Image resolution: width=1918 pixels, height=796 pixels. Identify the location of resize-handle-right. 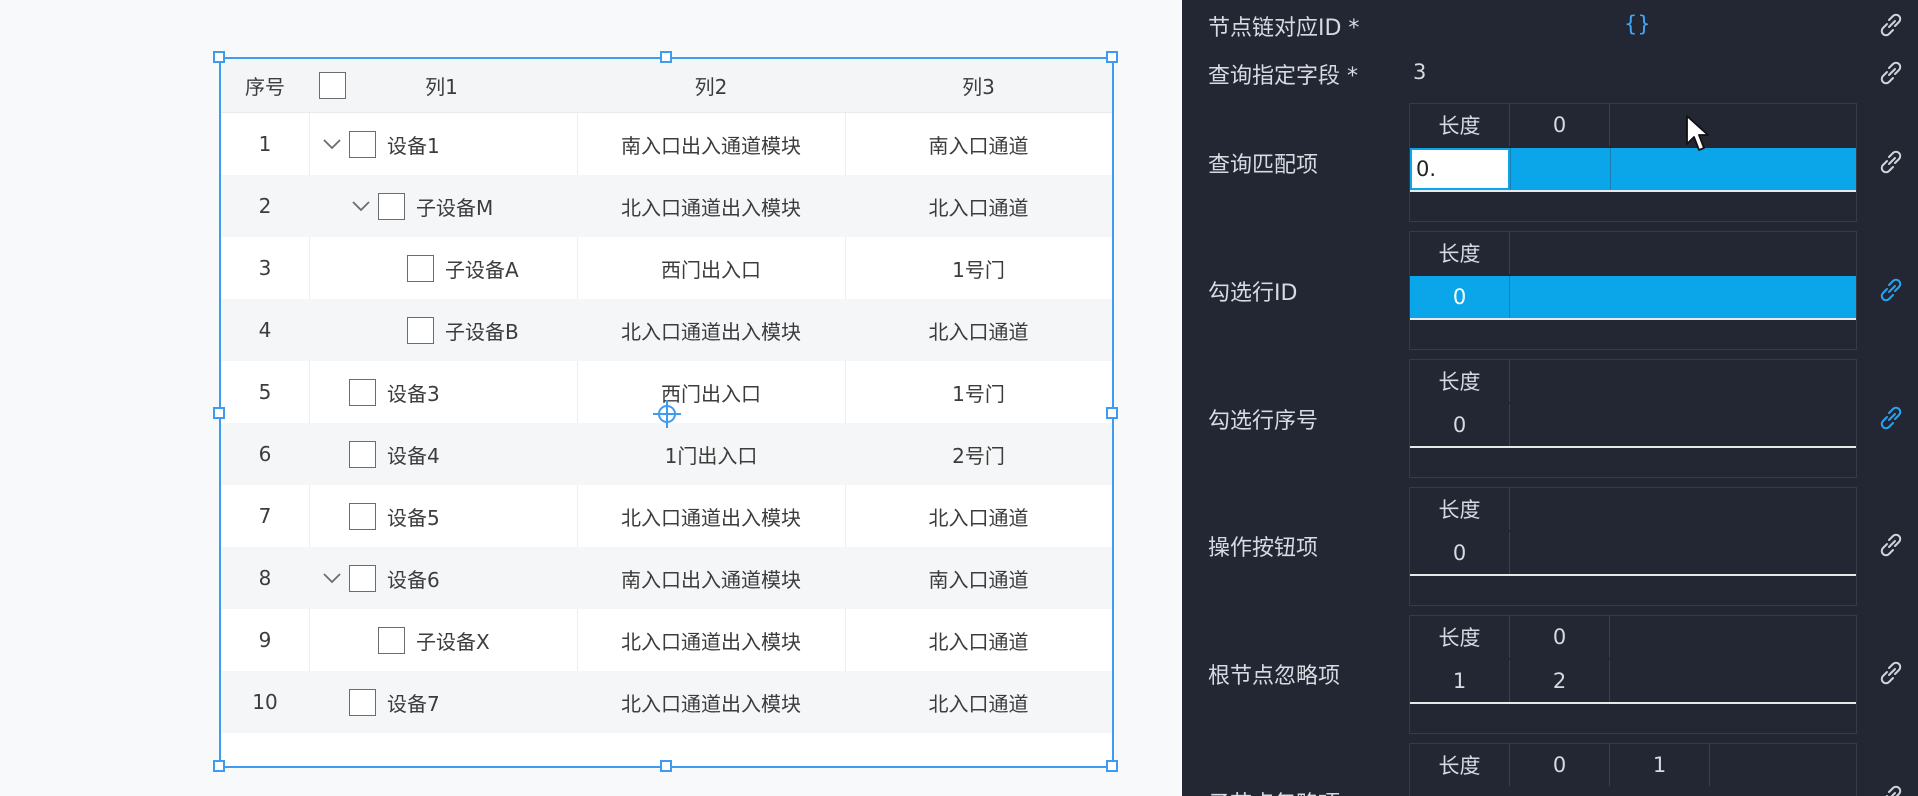
(1112, 413).